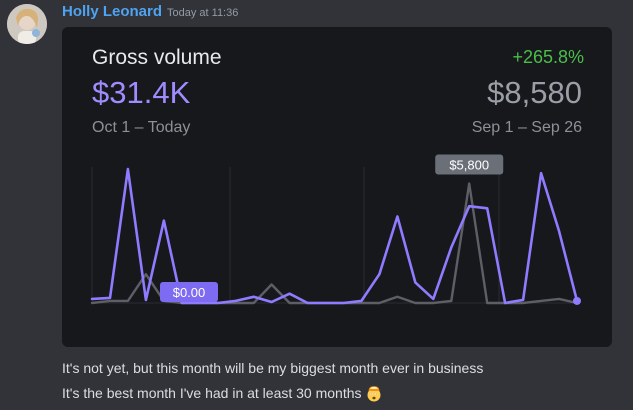 This screenshot has width=633, height=410. I want to click on timestamp: Today at 11:36, so click(203, 13).